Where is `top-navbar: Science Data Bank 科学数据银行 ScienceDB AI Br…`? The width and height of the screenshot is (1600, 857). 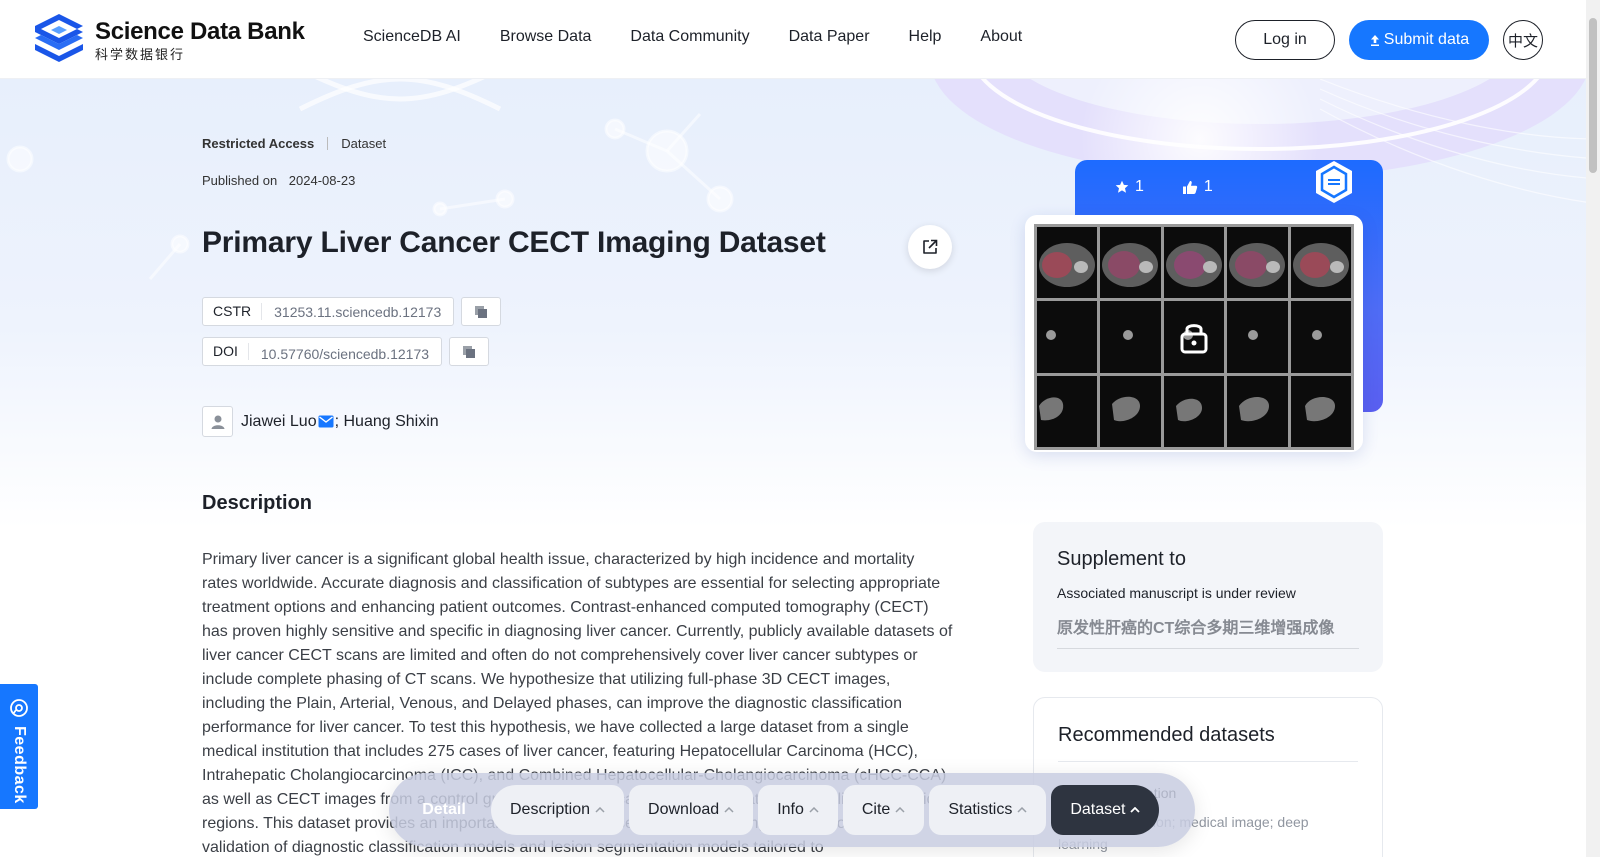 top-navbar: Science Data Bank 科学数据银行 ScienceDB AI Br… is located at coordinates (793, 39).